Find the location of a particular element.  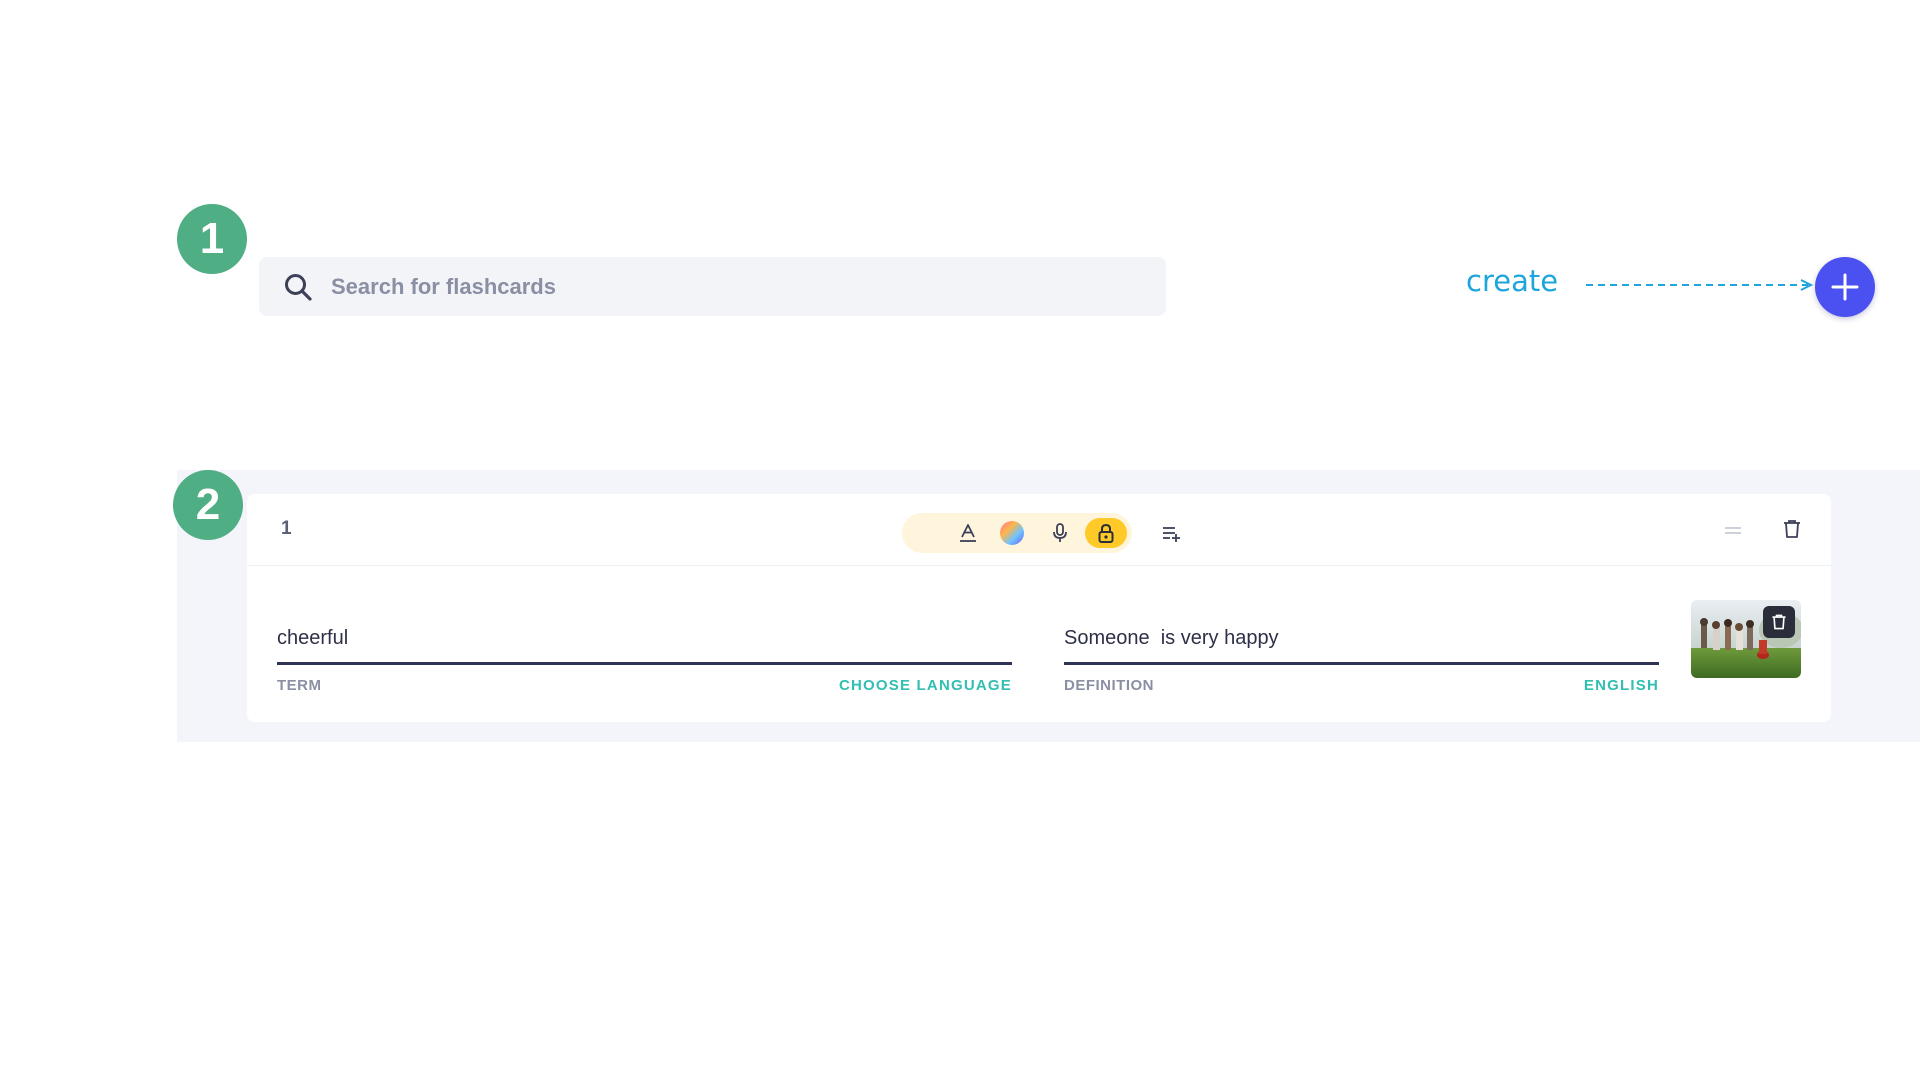

delete-card-button is located at coordinates (1792, 529).